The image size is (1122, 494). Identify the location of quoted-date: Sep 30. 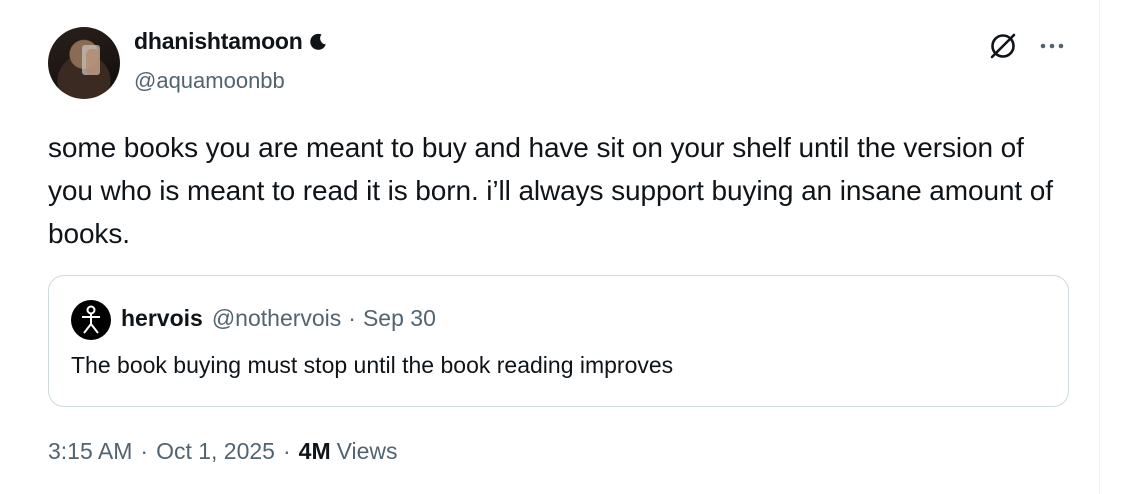
(399, 318).